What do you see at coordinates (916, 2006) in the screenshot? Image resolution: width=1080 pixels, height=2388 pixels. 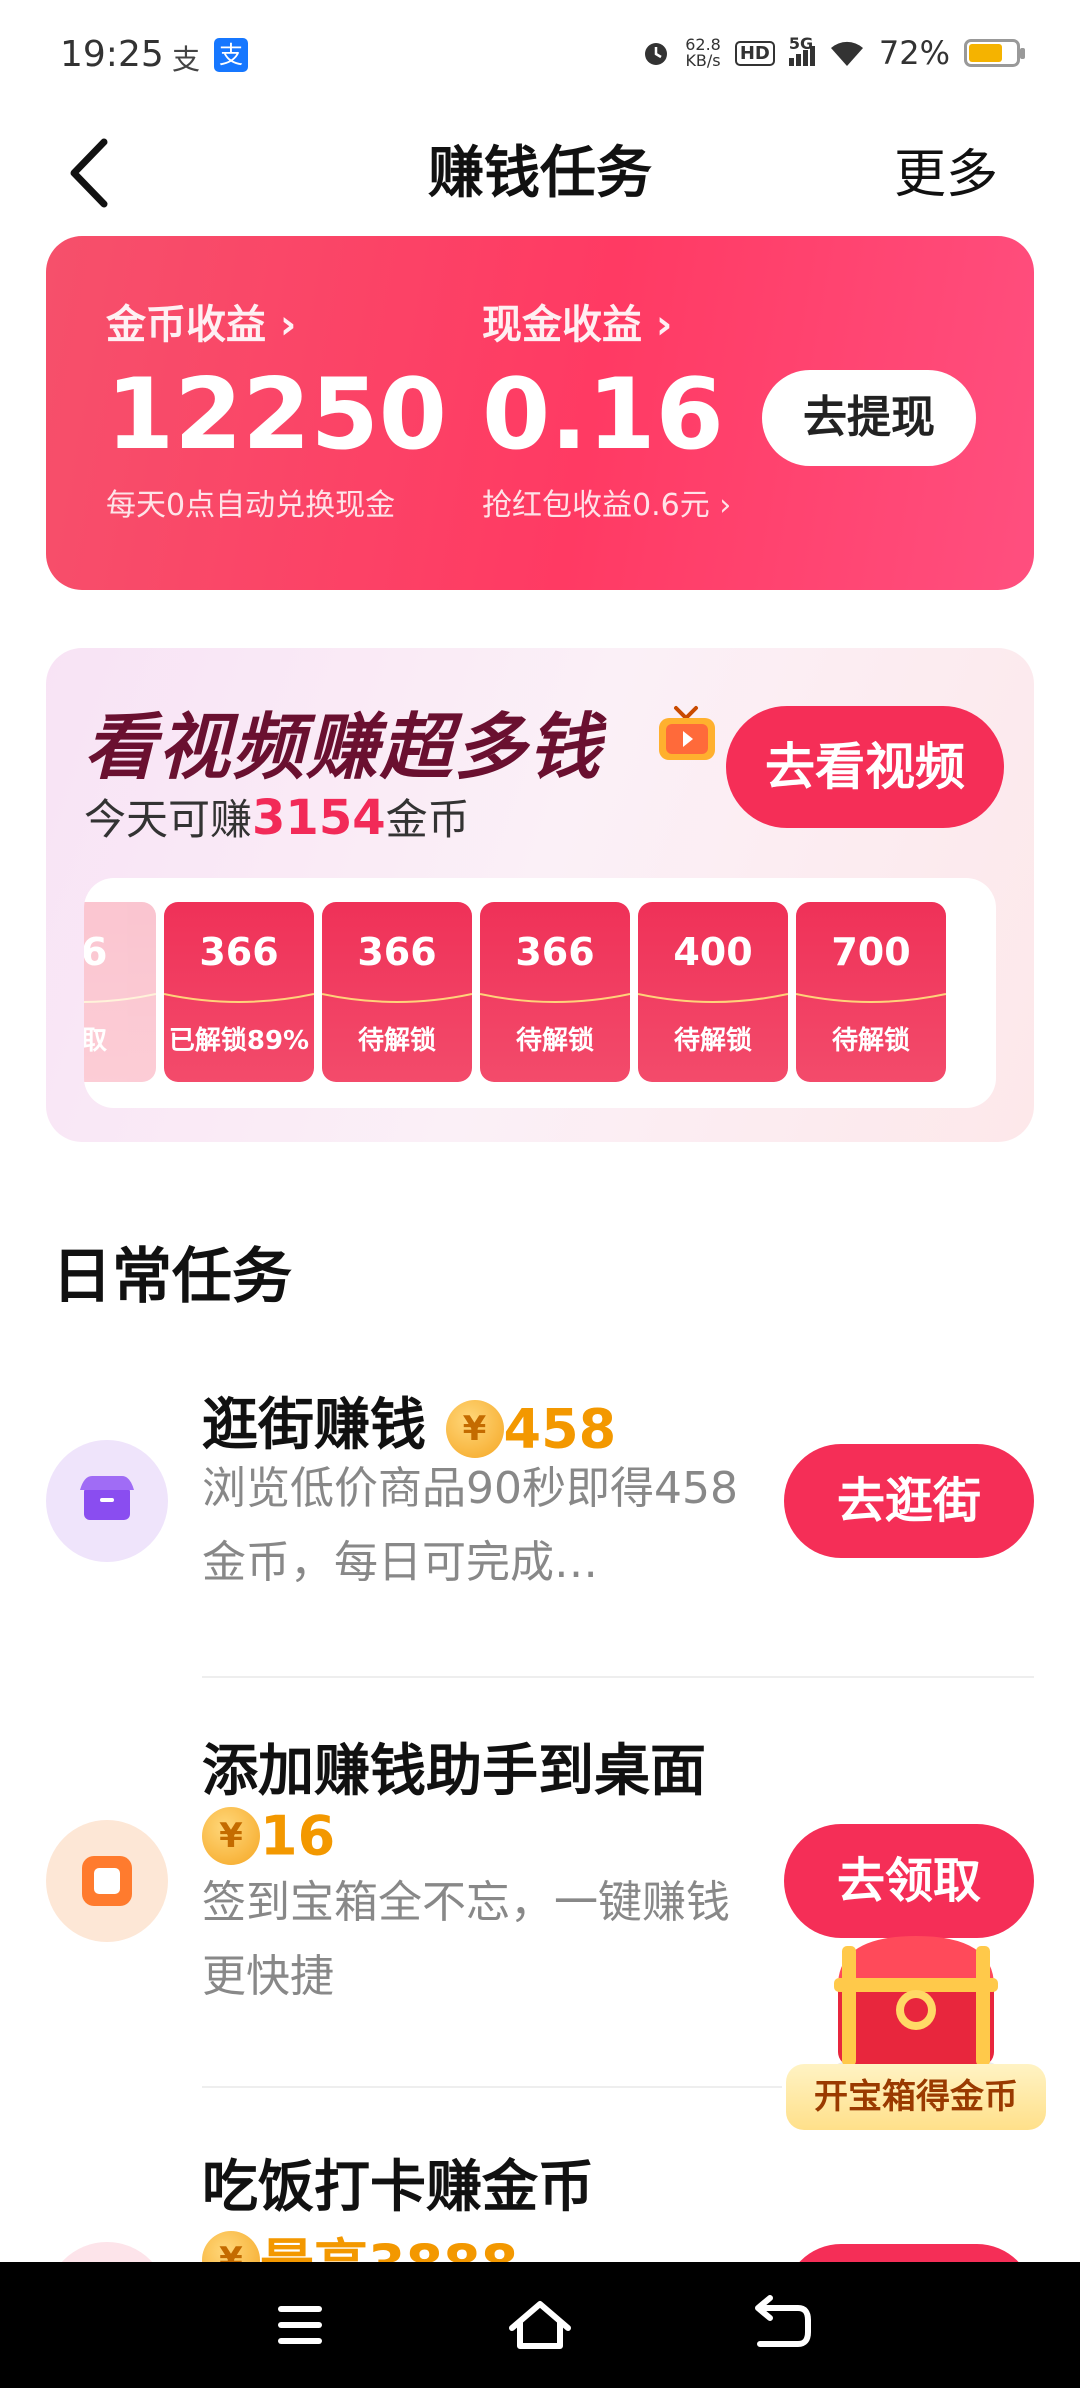 I see `treasure-chest-icon` at bounding box center [916, 2006].